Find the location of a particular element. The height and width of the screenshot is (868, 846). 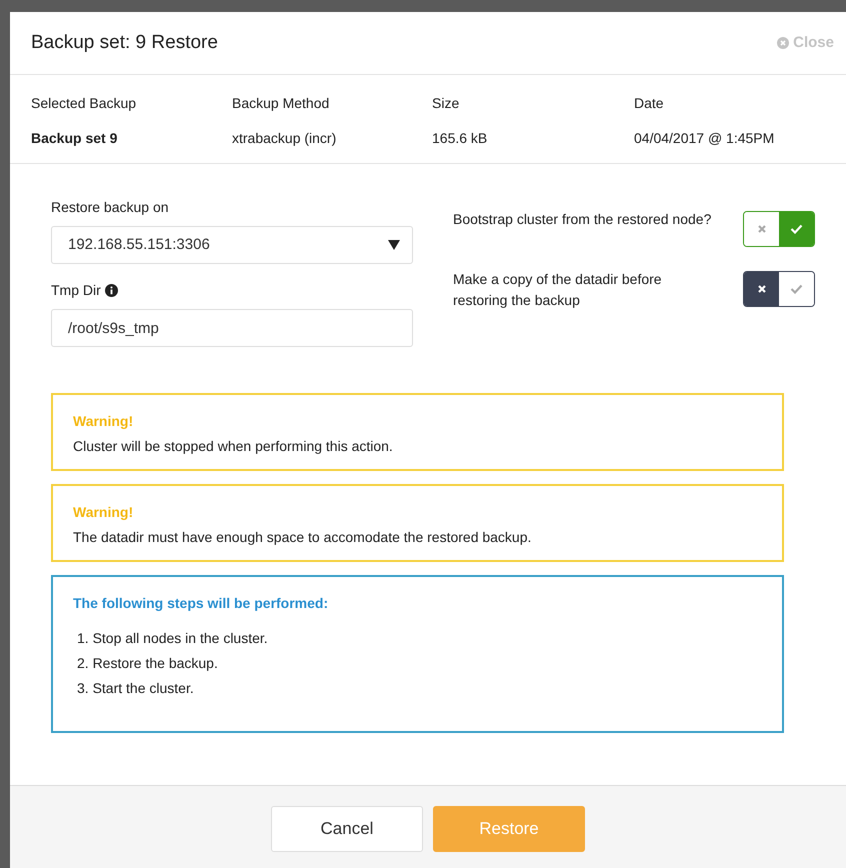

dropdown-arrow-icon is located at coordinates (394, 245).